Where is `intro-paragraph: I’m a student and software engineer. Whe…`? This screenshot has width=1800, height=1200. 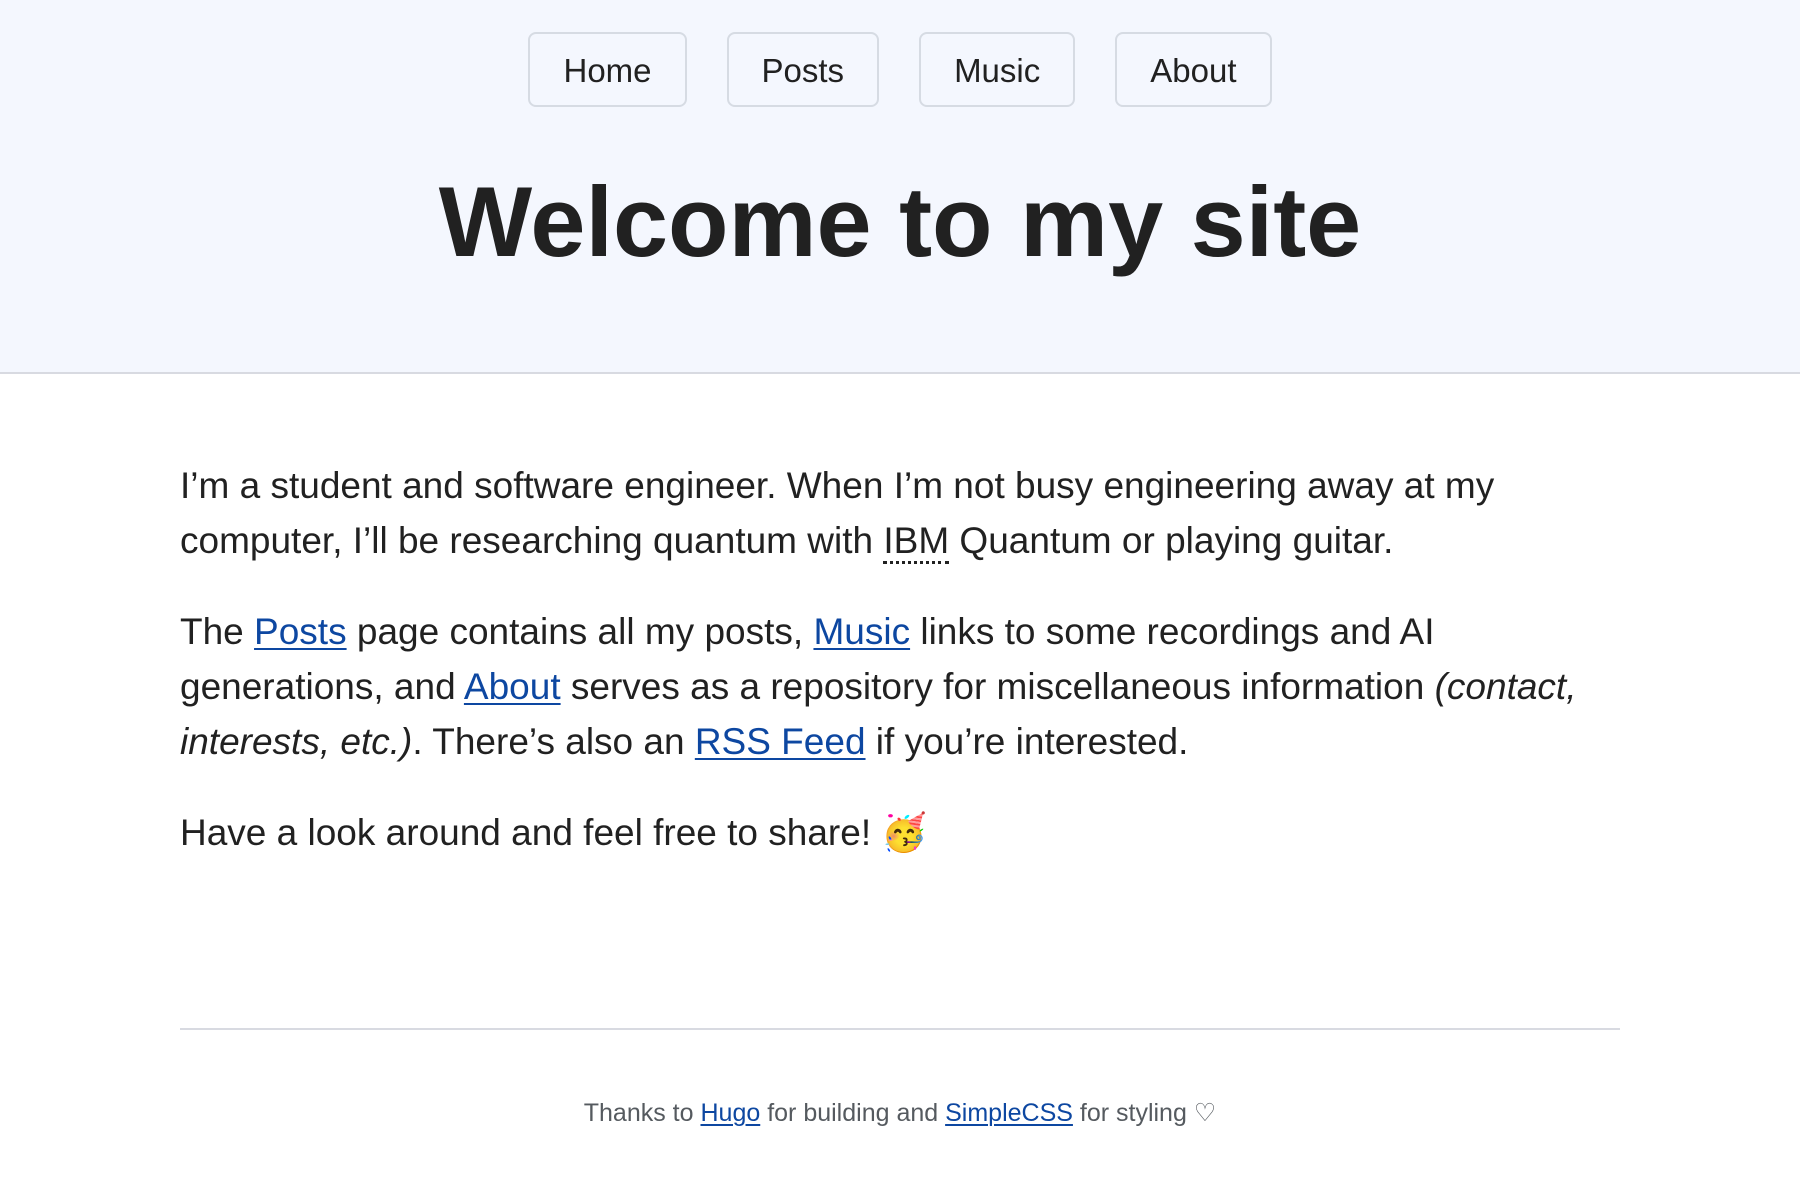
intro-paragraph: I’m a student and software engineer. Whe… is located at coordinates (900, 513).